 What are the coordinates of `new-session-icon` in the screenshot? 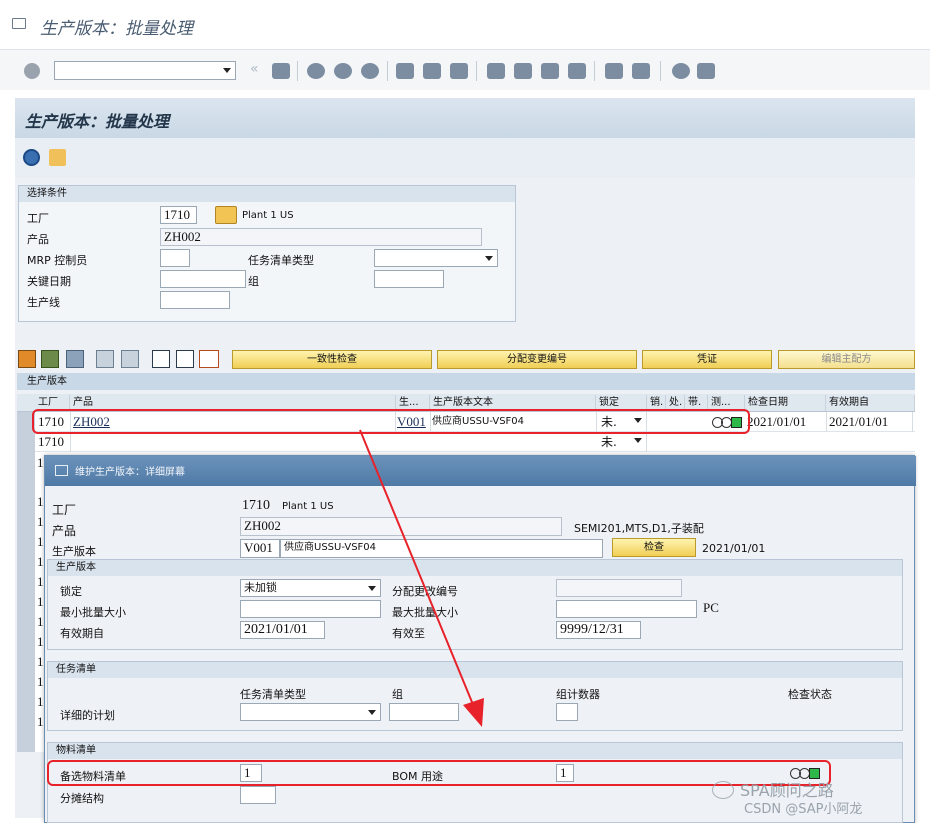 It's located at (614, 71).